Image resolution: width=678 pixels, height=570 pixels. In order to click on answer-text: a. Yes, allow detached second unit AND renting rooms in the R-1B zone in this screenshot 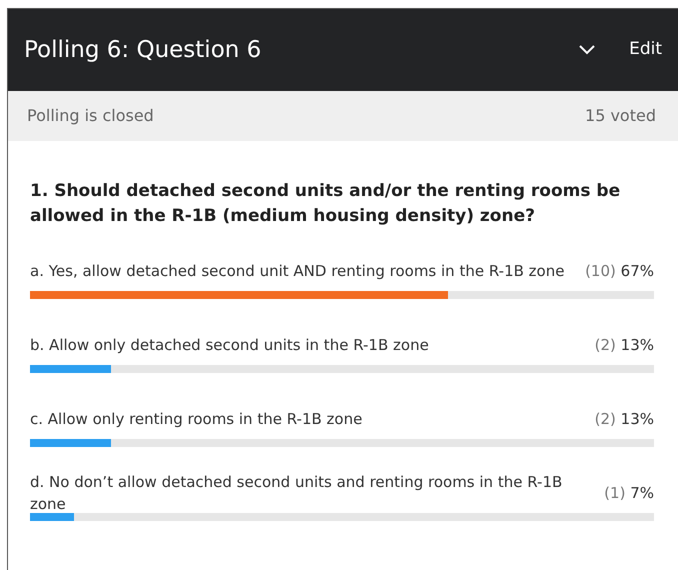, I will do `click(297, 271)`.